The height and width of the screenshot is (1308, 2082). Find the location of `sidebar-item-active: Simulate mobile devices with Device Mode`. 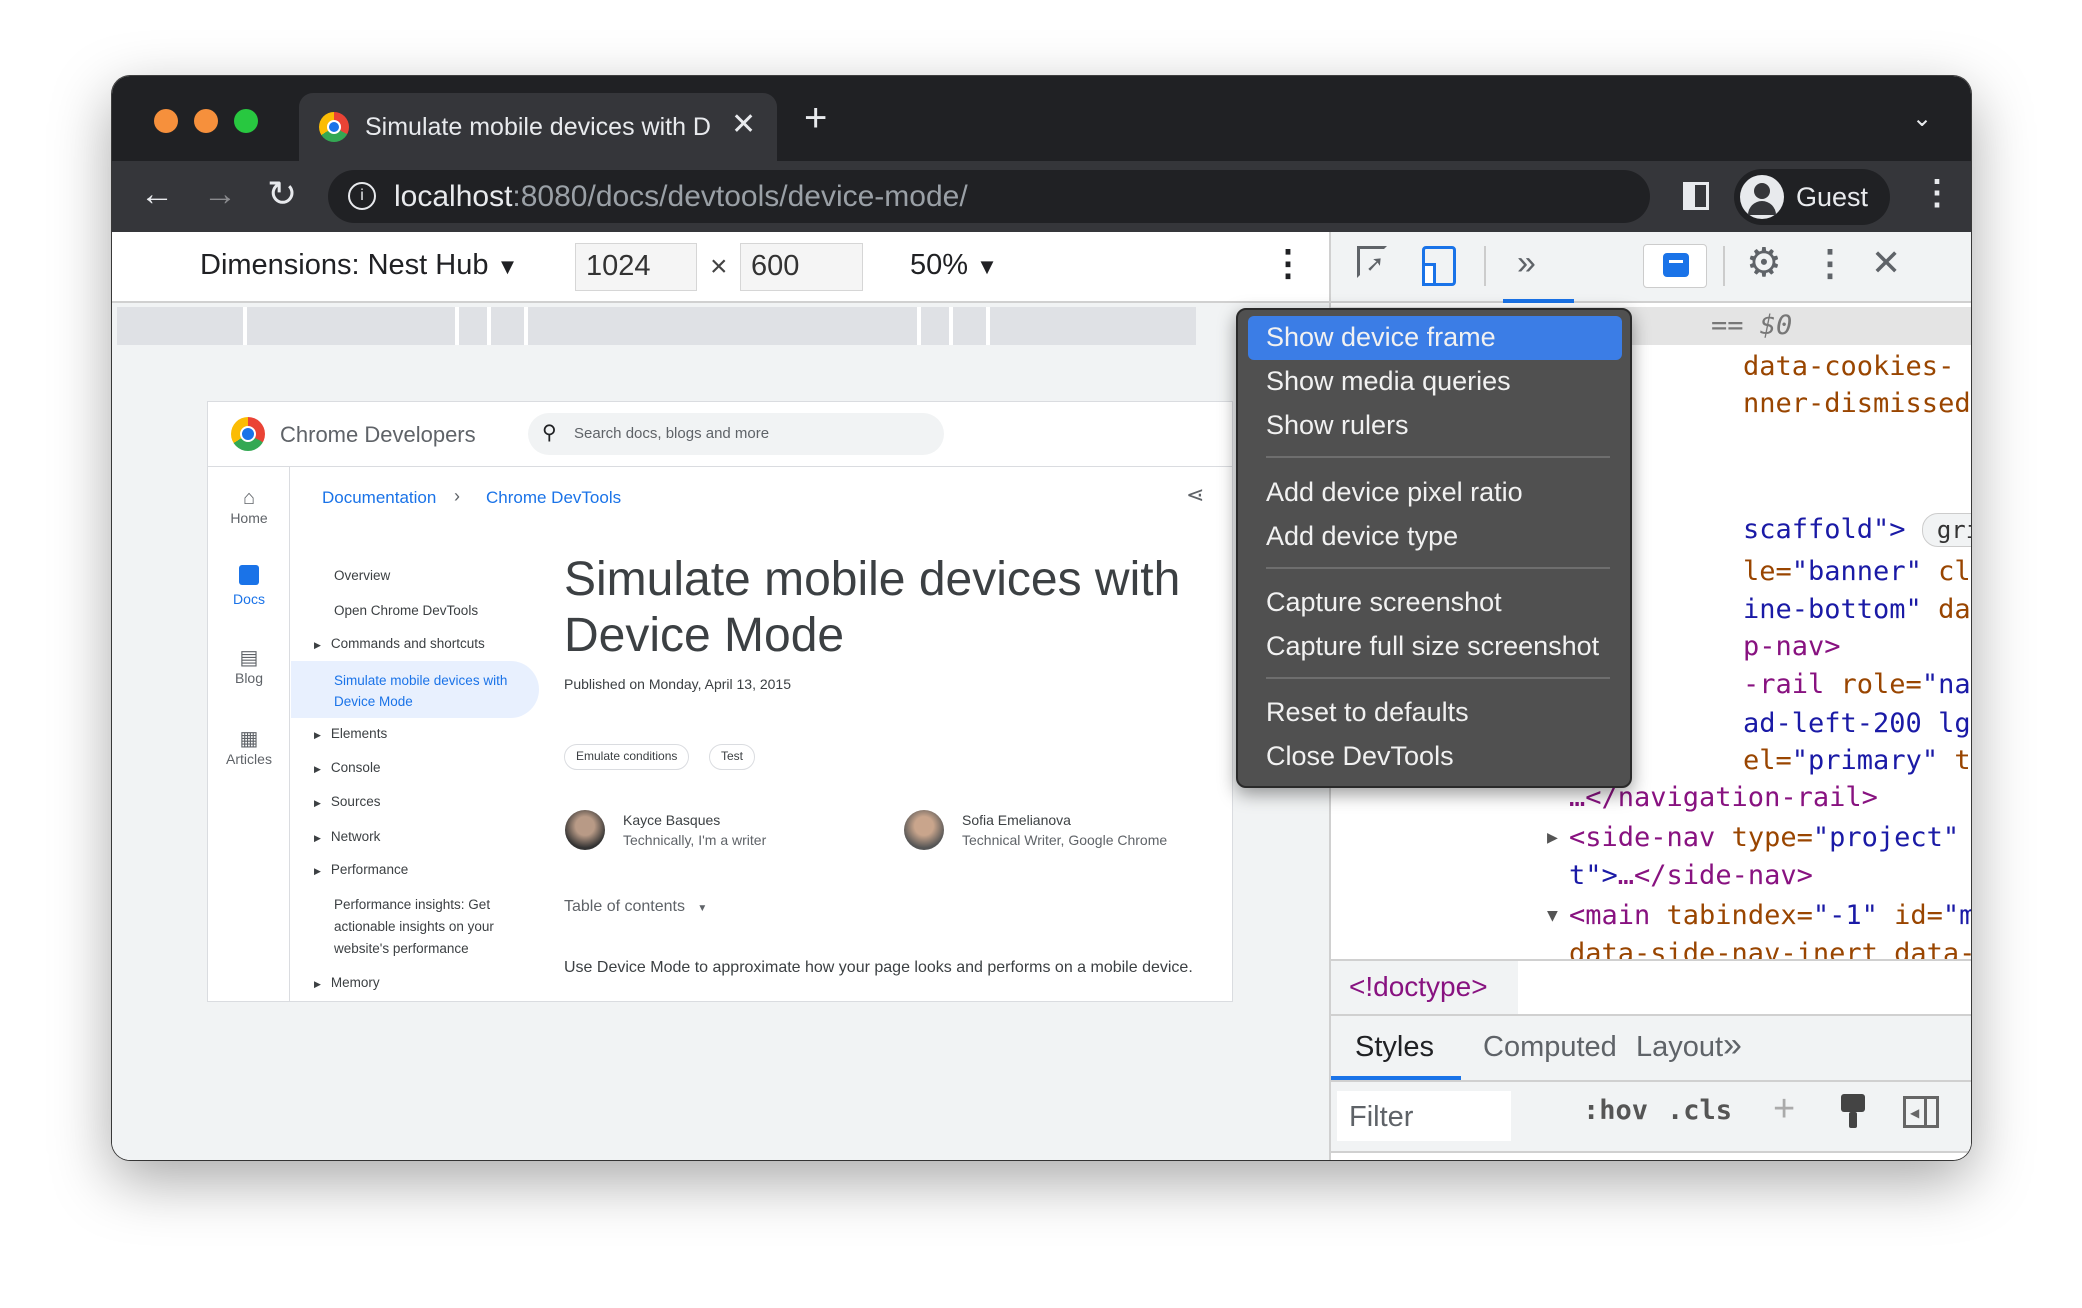

sidebar-item-active: Simulate mobile devices with Device Mode is located at coordinates (420, 691).